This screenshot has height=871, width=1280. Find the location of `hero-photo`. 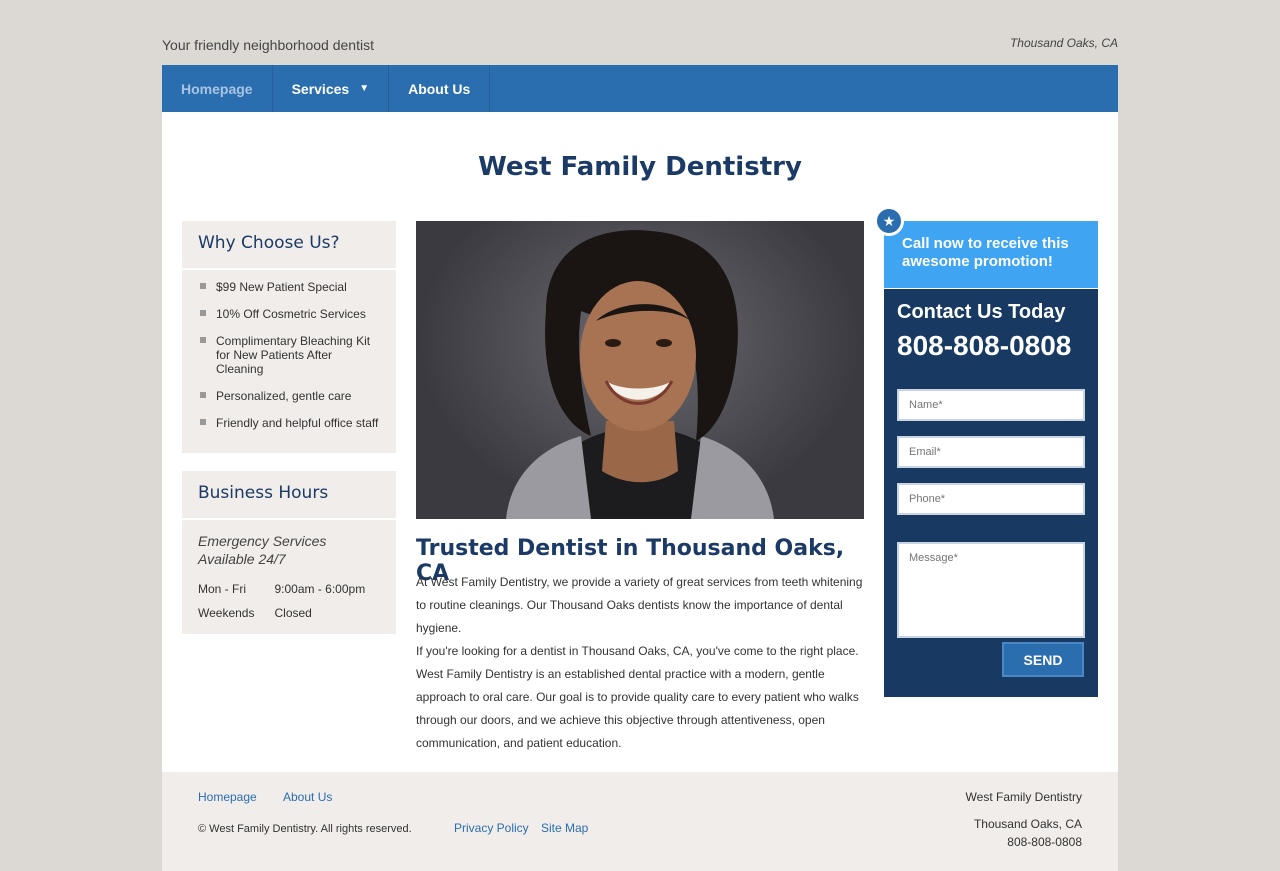

hero-photo is located at coordinates (640, 370).